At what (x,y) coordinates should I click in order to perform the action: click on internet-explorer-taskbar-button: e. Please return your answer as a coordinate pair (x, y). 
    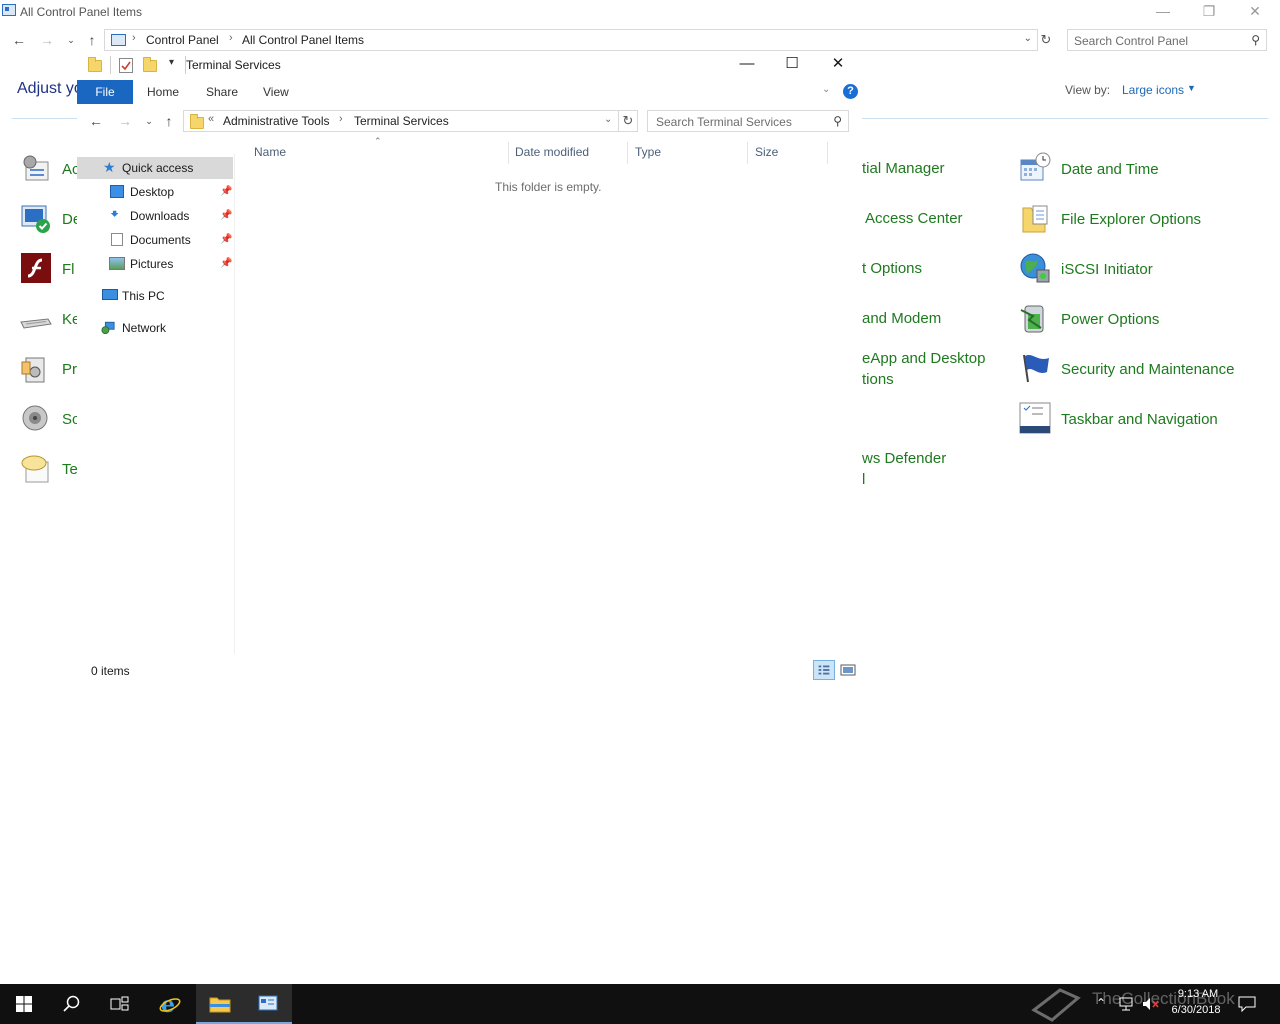
    Looking at the image, I should click on (170, 1004).